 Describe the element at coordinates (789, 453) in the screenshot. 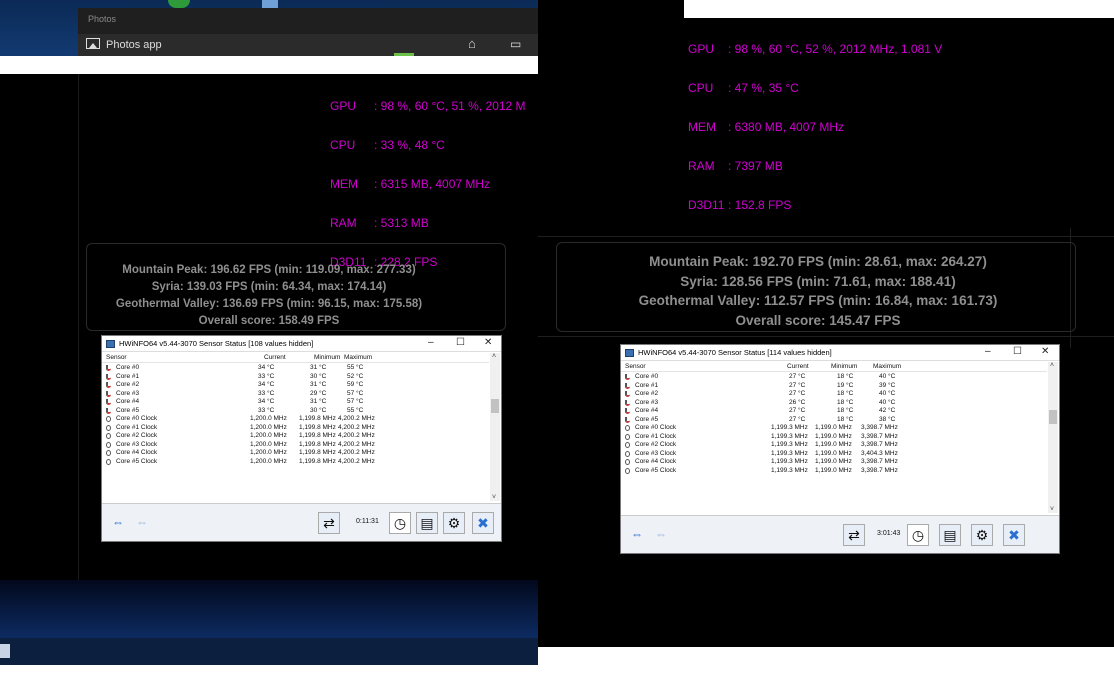

I see `sensor-current: 1,199.3 MHz` at that location.